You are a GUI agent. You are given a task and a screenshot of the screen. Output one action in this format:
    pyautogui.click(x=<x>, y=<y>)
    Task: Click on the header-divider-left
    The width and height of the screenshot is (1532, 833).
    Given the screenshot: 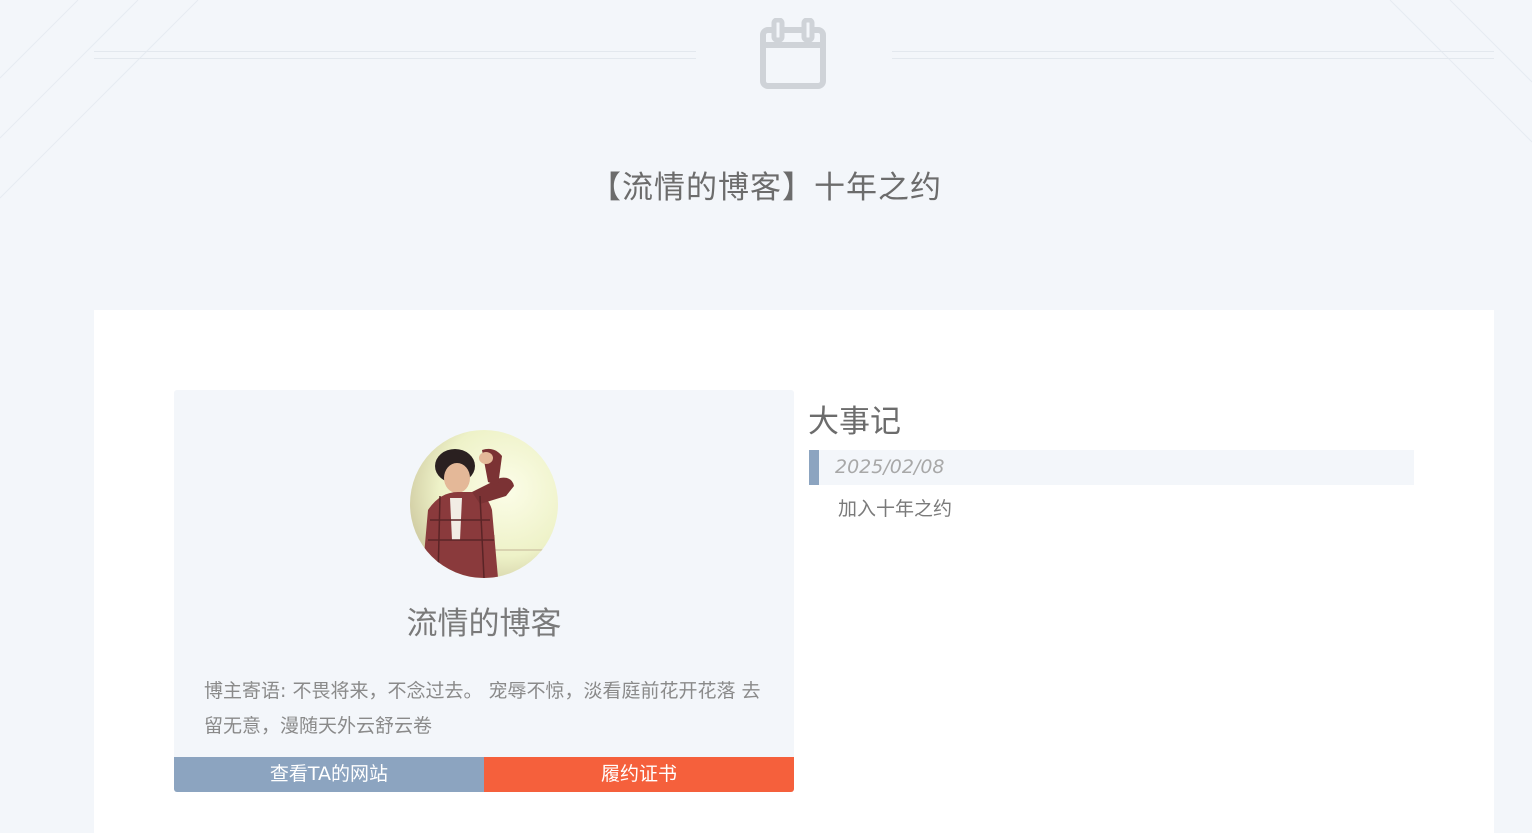 What is the action you would take?
    pyautogui.click(x=395, y=55)
    